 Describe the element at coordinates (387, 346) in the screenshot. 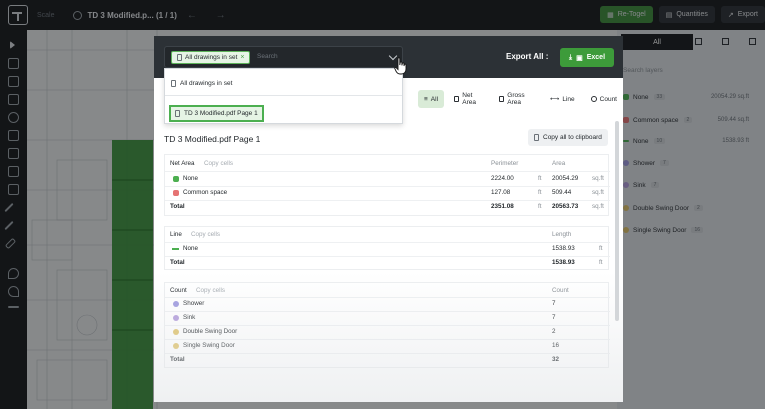

I see `table-row: Single Swing Door 16` at that location.